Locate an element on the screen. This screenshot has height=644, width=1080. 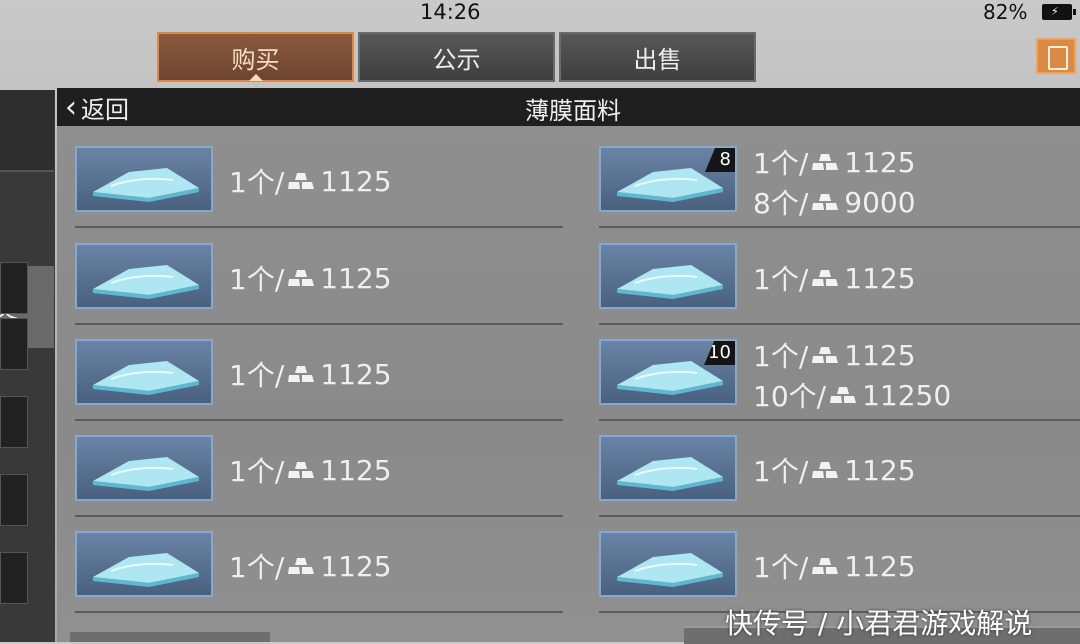
listing-item: 10 1个/ 1125 10个/ 11250 is located at coordinates (839, 384).